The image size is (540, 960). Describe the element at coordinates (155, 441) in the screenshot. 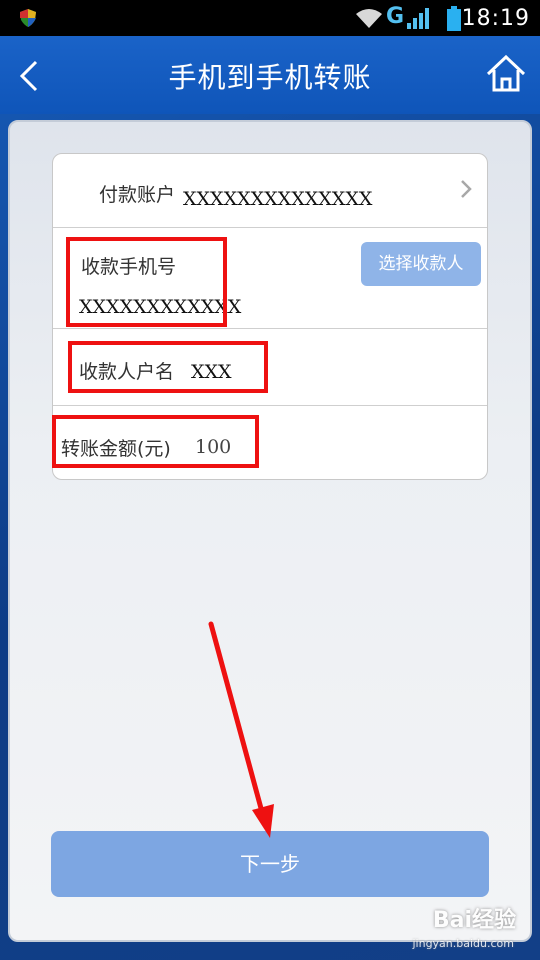

I see `annotation-box-amount` at that location.